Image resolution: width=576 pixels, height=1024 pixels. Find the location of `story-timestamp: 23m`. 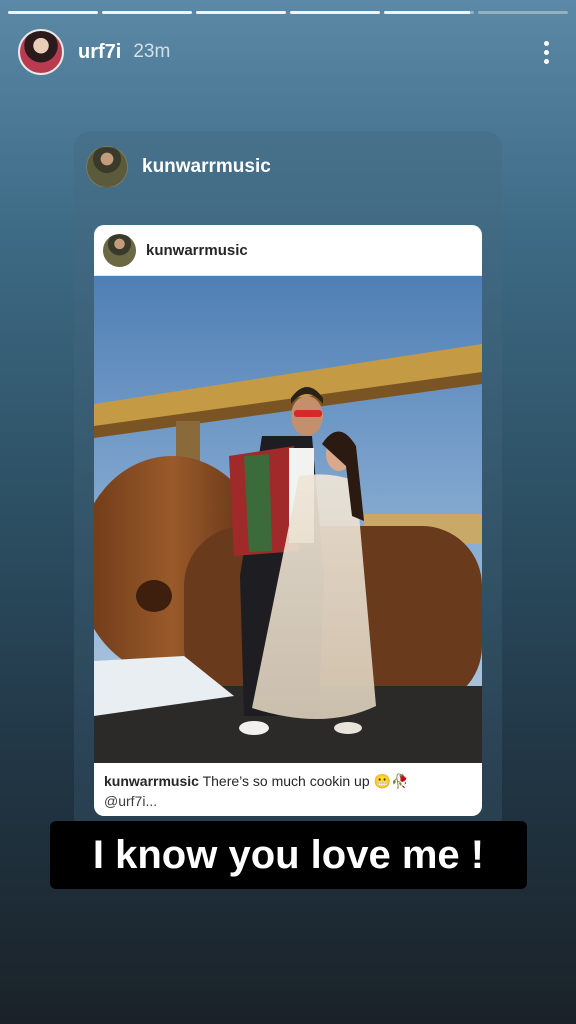

story-timestamp: 23m is located at coordinates (152, 51).